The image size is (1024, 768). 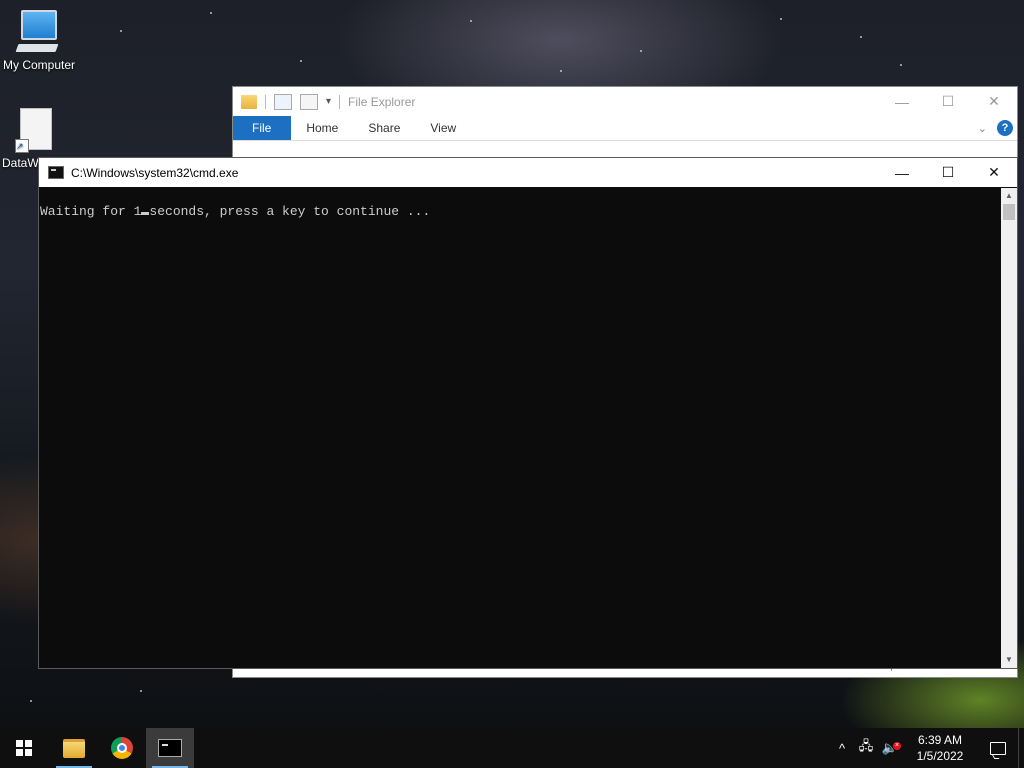 What do you see at coordinates (91, 211) in the screenshot?
I see `console-text: Waiting for 1` at bounding box center [91, 211].